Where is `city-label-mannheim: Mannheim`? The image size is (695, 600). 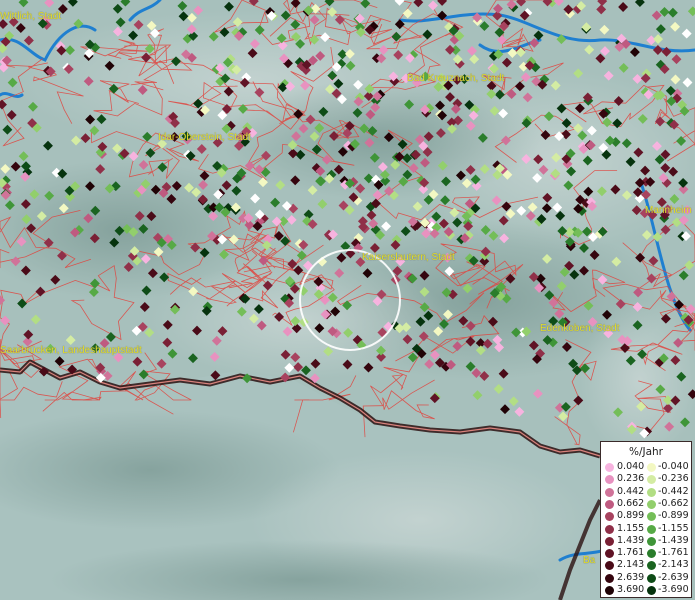
city-label-mannheim: Mannheim is located at coordinates (668, 210).